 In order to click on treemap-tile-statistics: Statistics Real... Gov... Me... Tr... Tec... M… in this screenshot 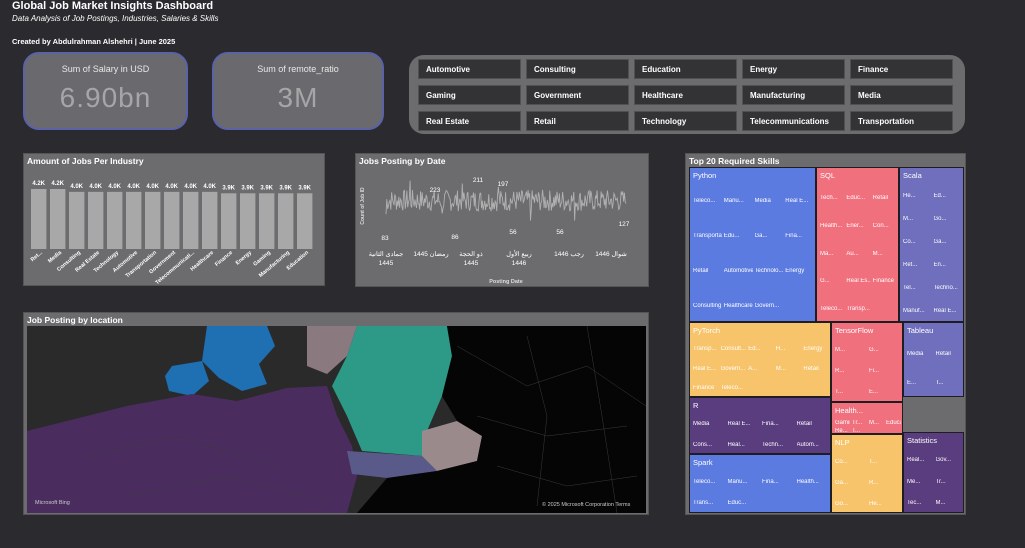, I will do `click(933, 472)`.